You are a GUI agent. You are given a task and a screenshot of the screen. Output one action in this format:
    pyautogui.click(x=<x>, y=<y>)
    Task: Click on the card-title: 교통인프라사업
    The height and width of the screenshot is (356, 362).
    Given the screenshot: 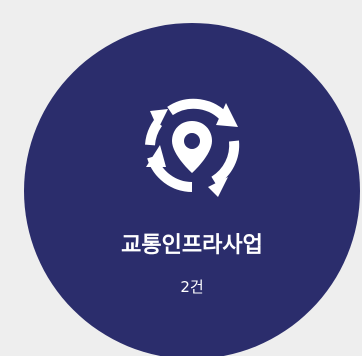 What is the action you would take?
    pyautogui.click(x=192, y=245)
    